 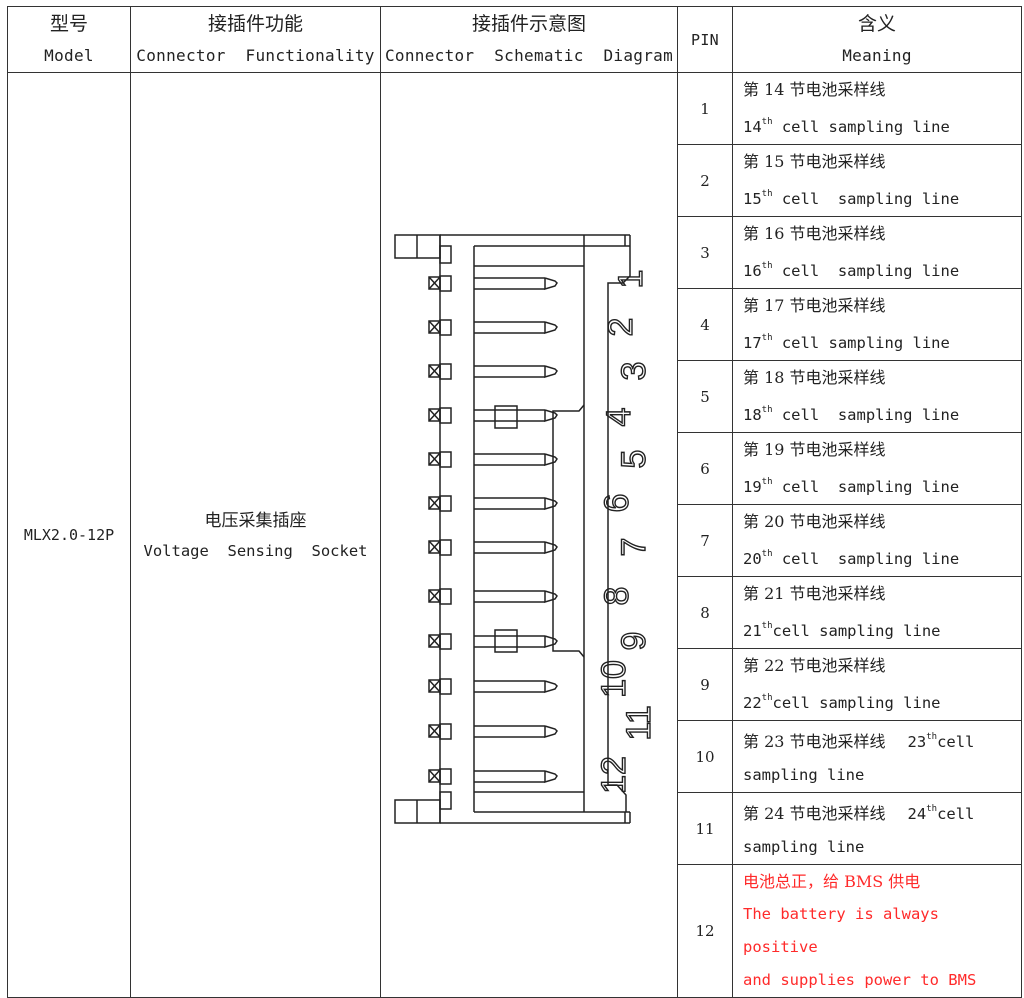 I want to click on header-function: 接插件功能 Connector Functionality, so click(x=255, y=39).